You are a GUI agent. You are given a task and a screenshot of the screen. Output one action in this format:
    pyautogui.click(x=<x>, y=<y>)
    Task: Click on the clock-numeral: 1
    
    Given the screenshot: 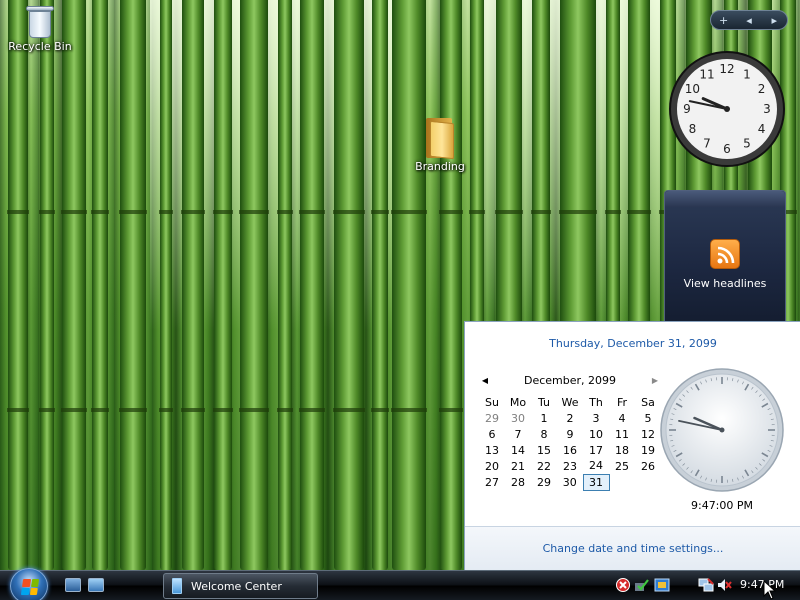 What is the action you would take?
    pyautogui.click(x=747, y=74)
    